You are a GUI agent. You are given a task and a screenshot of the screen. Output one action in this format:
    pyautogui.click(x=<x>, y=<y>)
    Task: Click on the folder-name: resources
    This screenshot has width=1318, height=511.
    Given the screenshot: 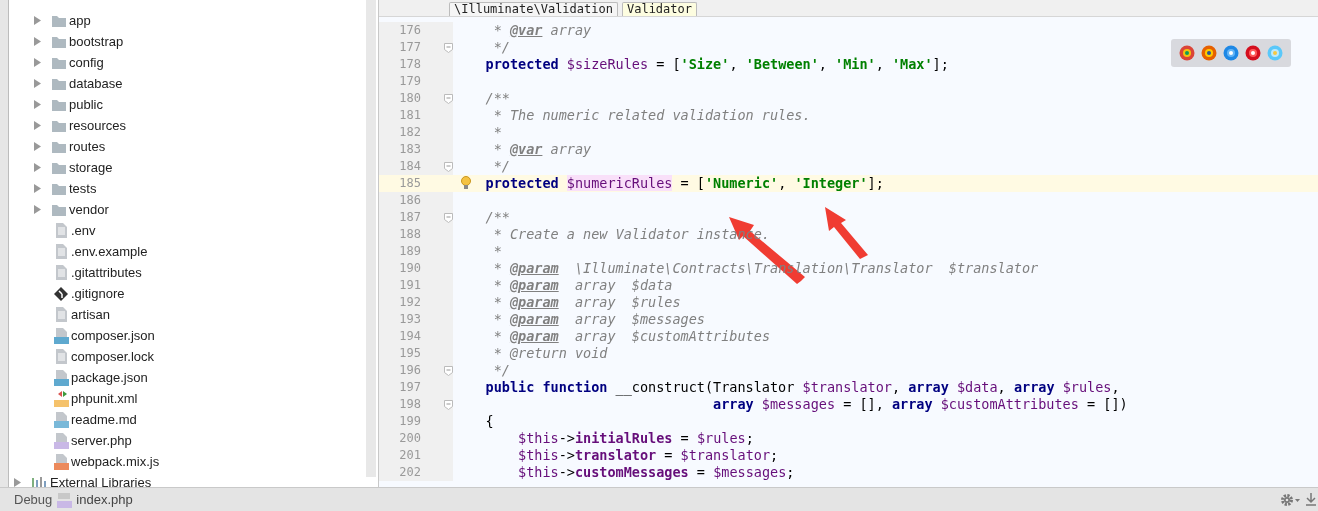 What is the action you would take?
    pyautogui.click(x=98, y=125)
    